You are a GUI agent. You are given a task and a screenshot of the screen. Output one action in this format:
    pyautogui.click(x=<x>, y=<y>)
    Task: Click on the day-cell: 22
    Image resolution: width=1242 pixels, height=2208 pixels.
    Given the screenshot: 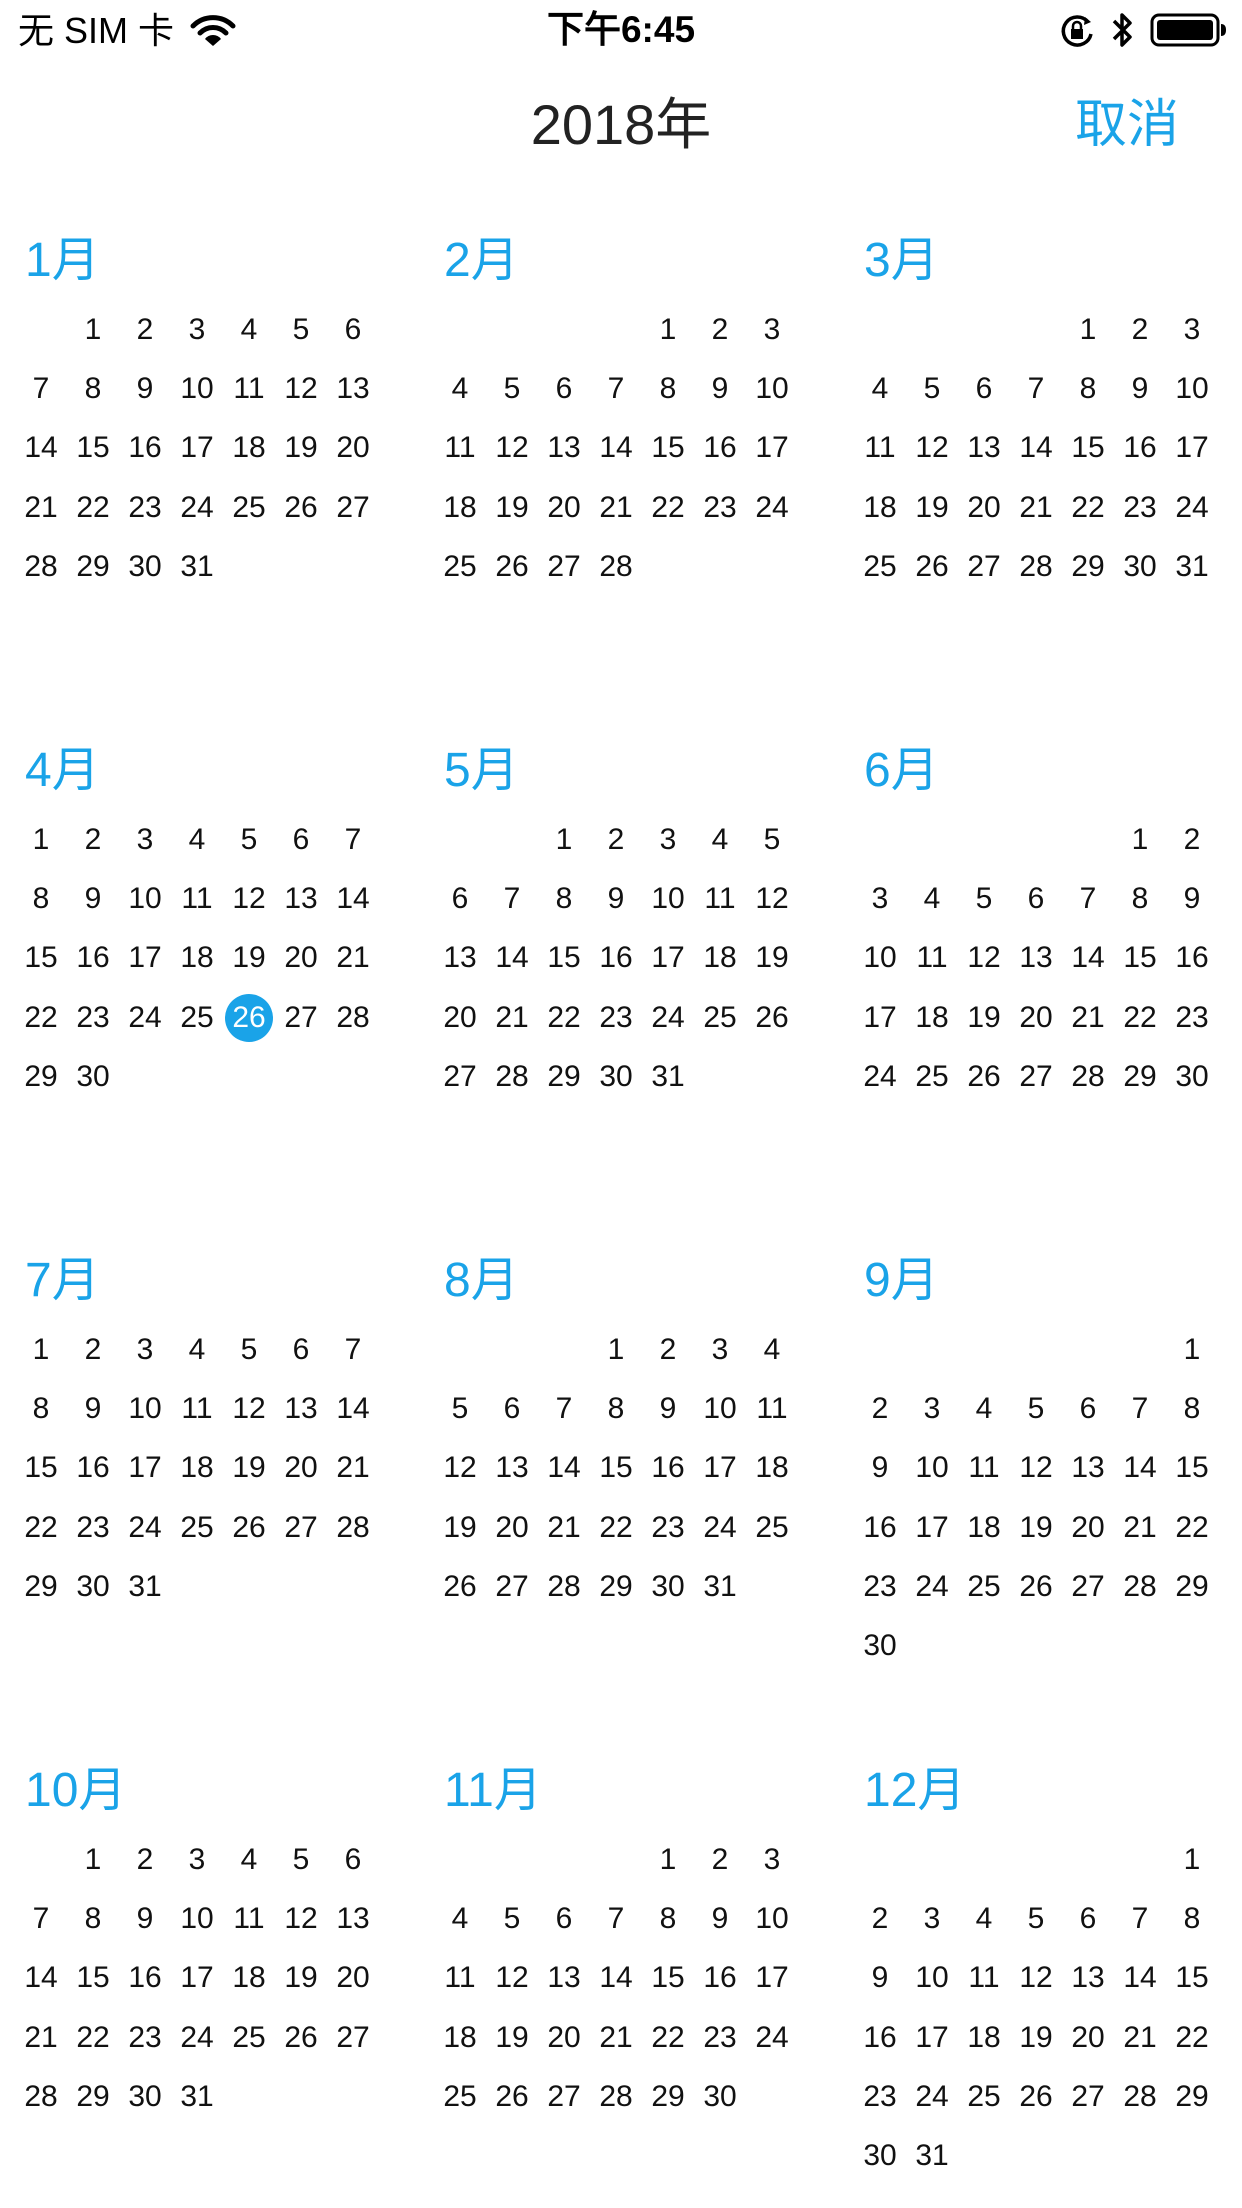 What is the action you would take?
    pyautogui.click(x=41, y=1527)
    